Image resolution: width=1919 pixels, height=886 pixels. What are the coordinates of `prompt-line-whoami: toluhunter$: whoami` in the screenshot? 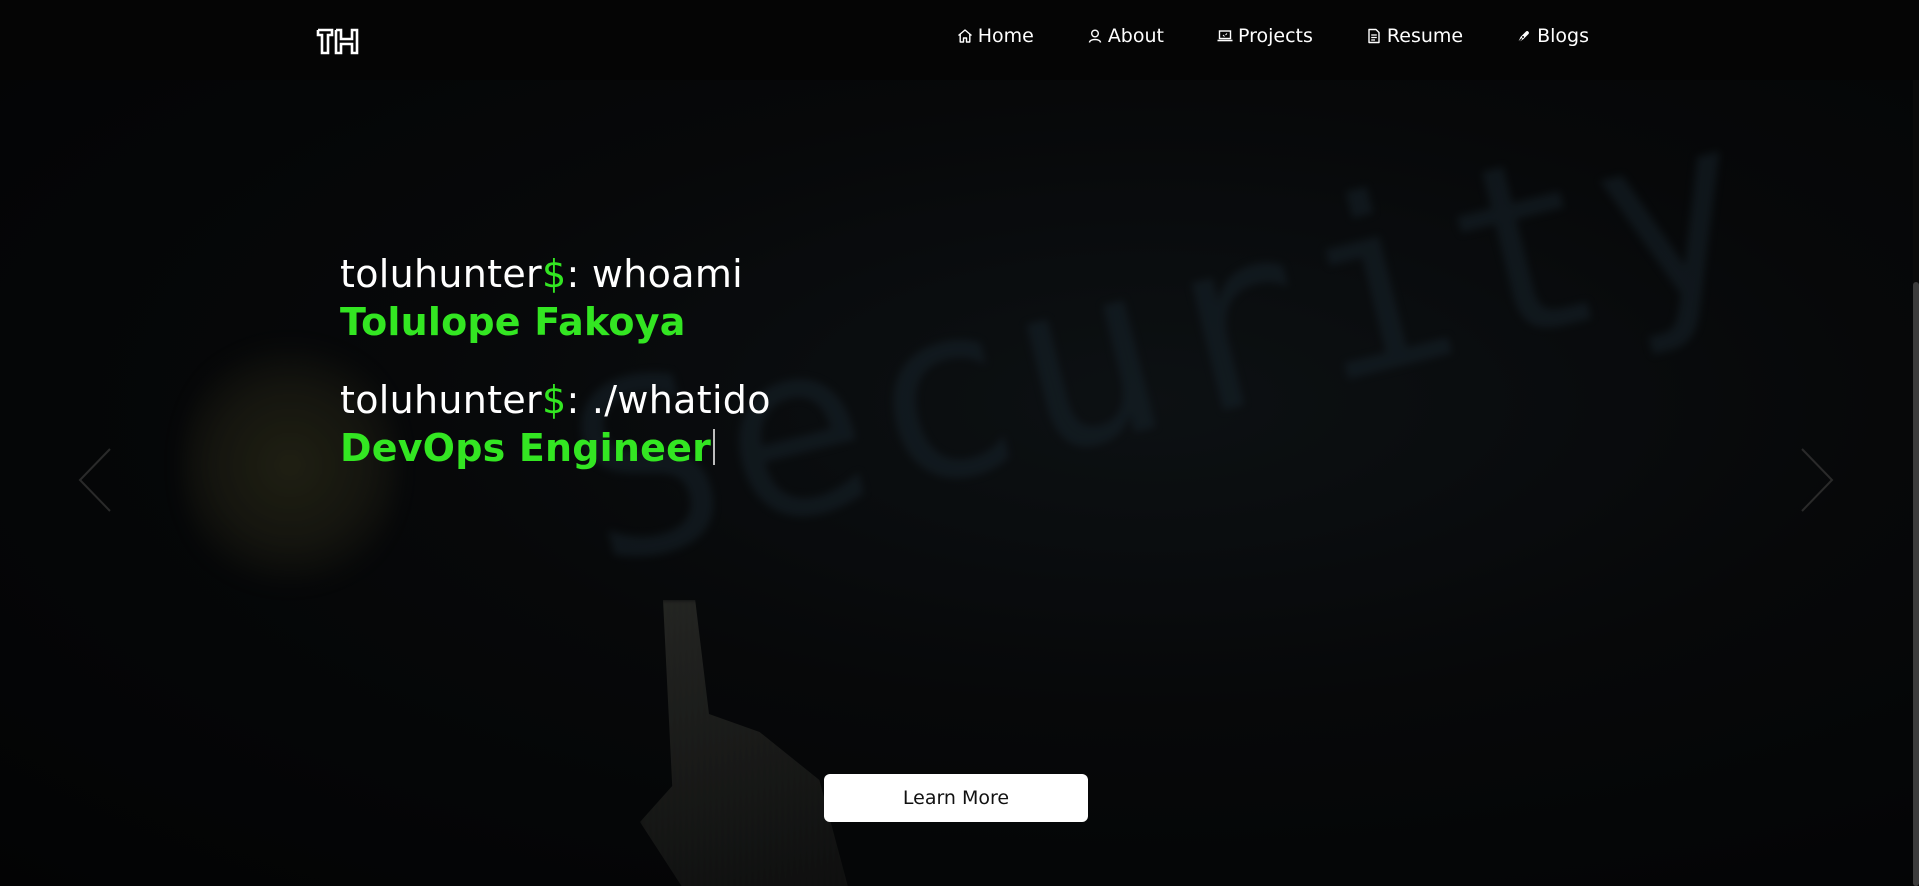 It's located at (555, 274).